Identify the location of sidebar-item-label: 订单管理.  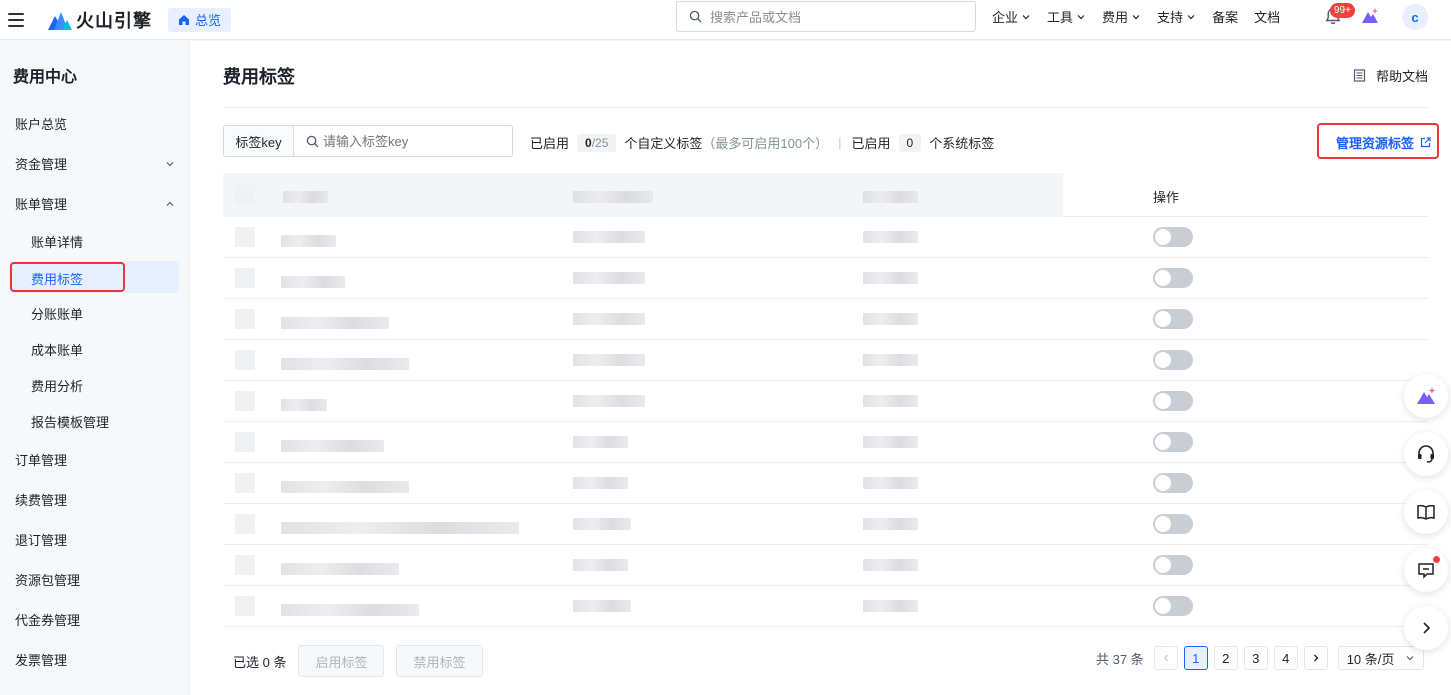
(41, 460).